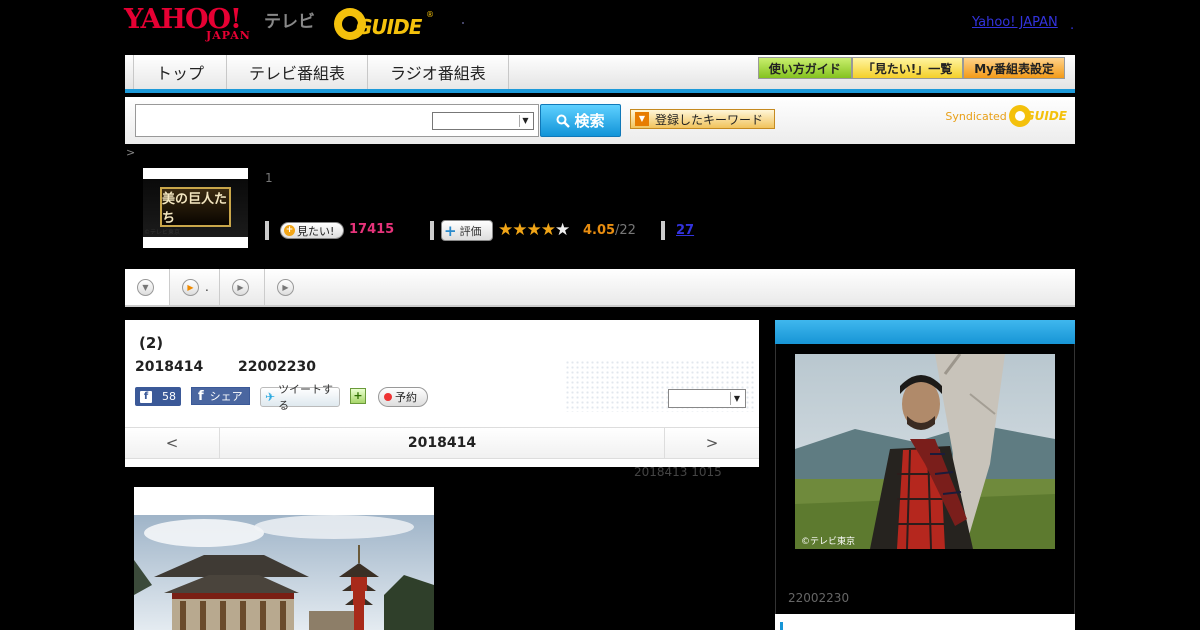 The image size is (1200, 630). Describe the element at coordinates (297, 72) in the screenshot. I see `nav-tab-tv-schedule: テレビ番組表` at that location.